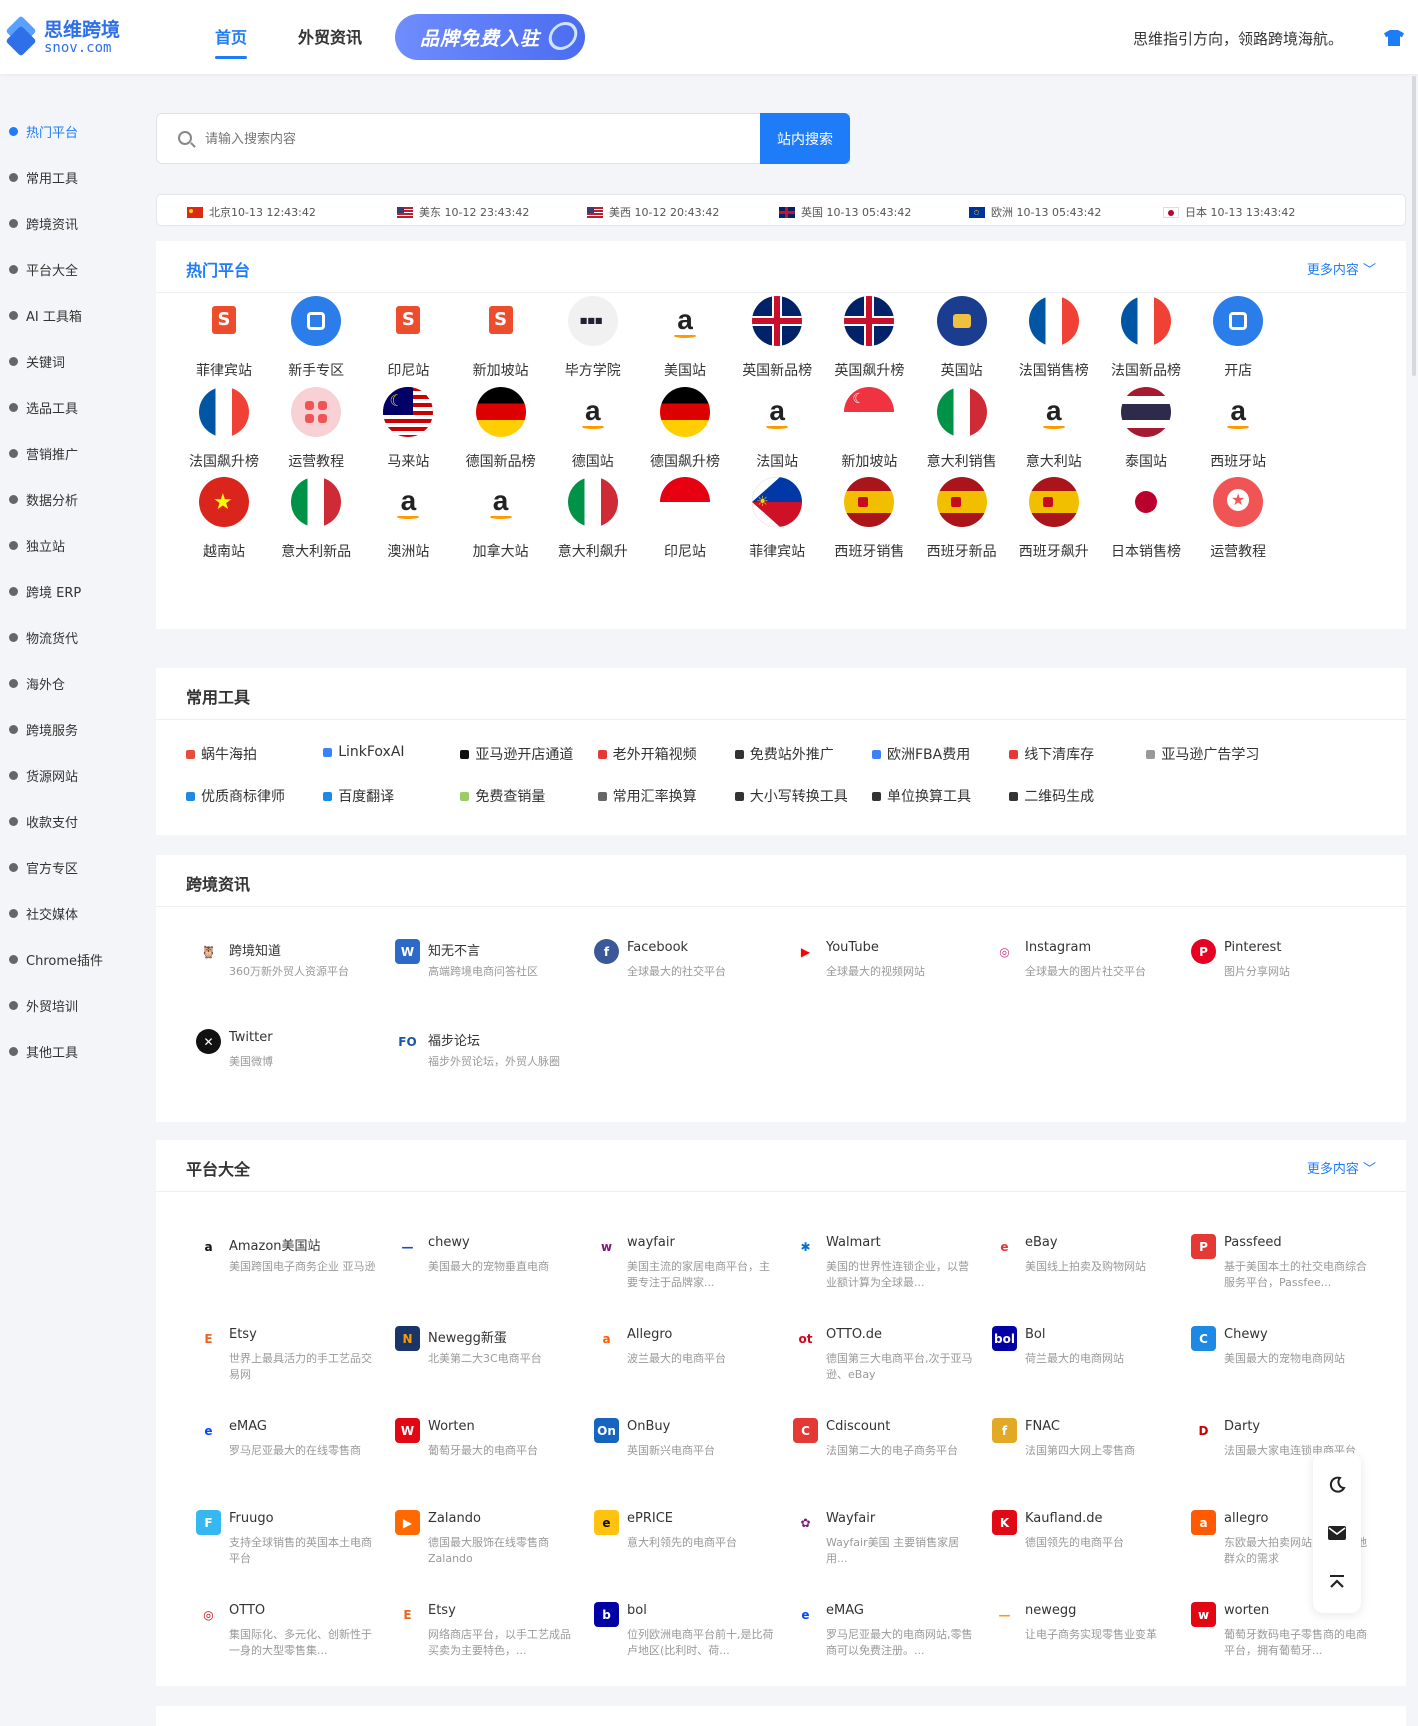 The width and height of the screenshot is (1418, 1726). What do you see at coordinates (1238, 321) in the screenshot?
I see `blue-flag-icon` at bounding box center [1238, 321].